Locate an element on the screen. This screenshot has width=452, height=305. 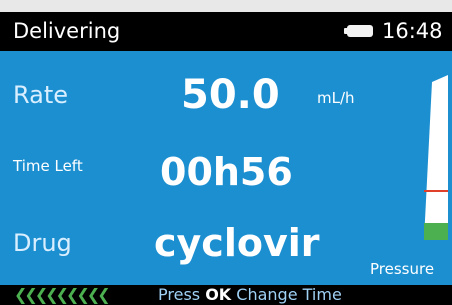
hint-text: Press OK Change Time is located at coordinates (250, 295).